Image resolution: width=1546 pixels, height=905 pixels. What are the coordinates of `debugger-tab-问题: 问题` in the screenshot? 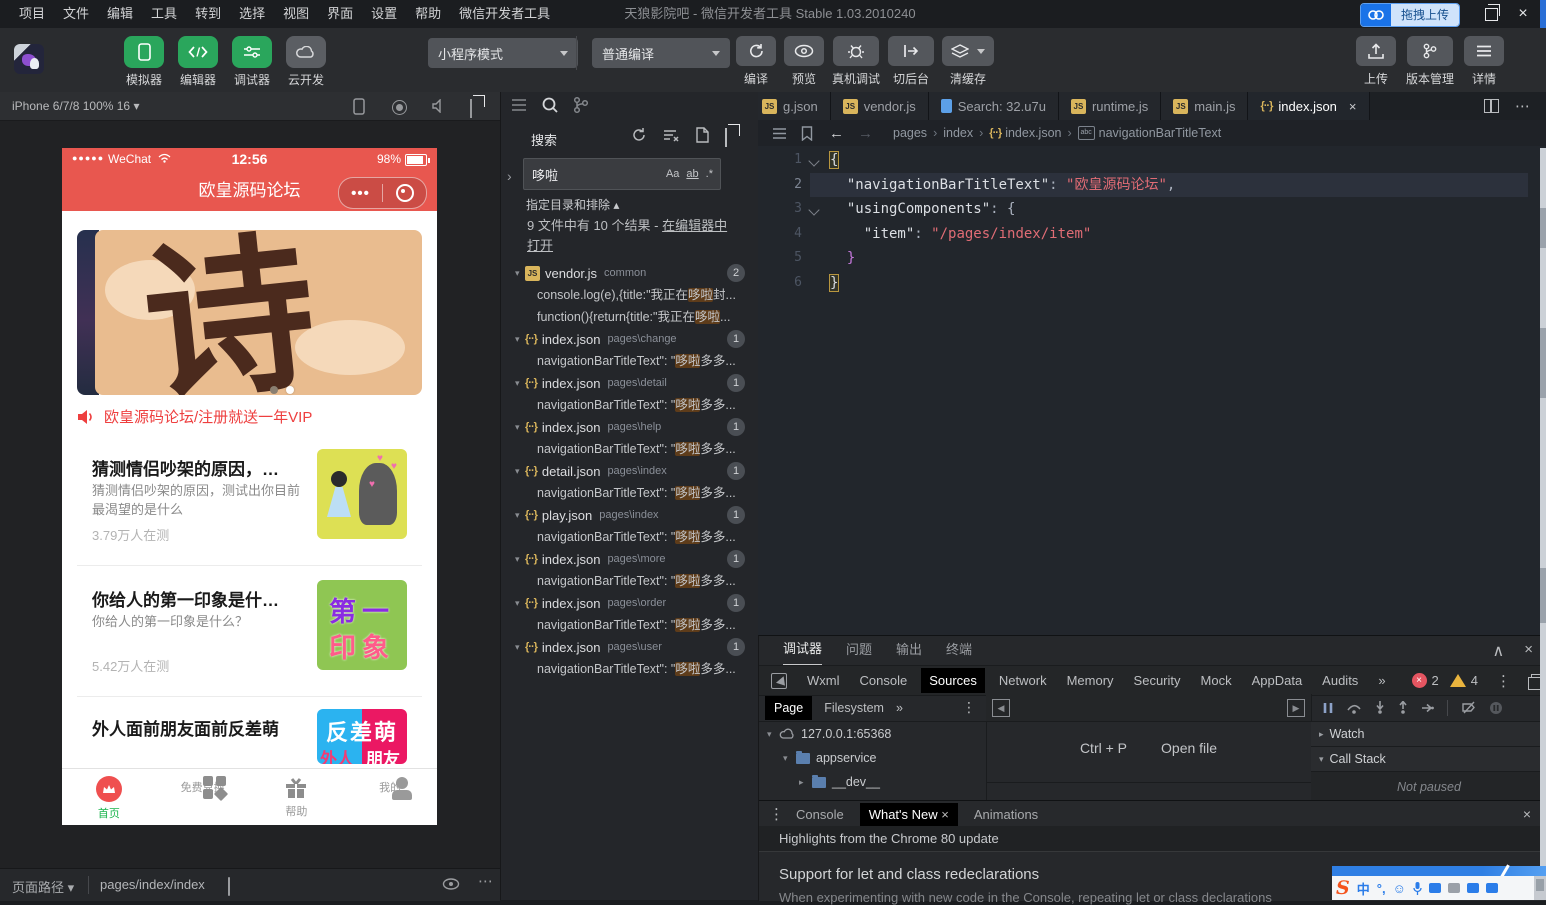 It's located at (859, 650).